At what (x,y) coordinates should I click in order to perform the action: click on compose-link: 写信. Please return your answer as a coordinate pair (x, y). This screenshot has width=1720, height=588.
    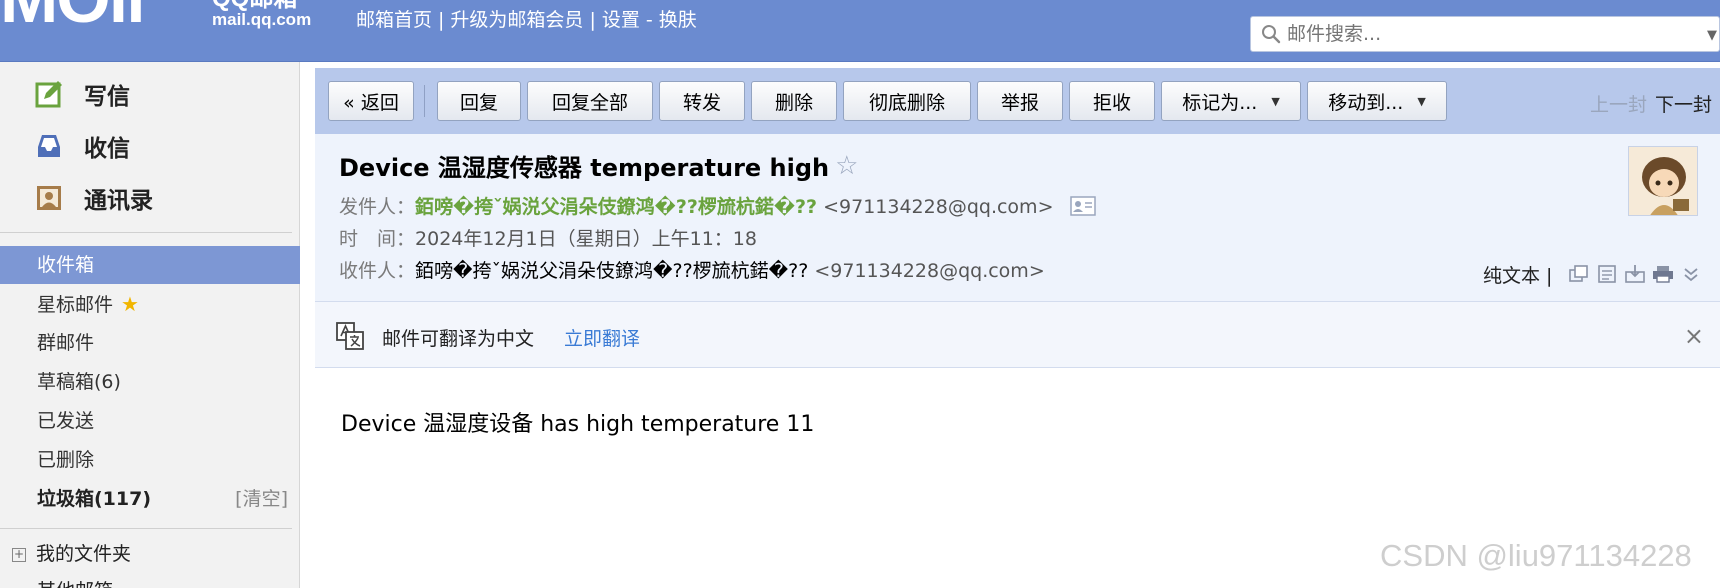
    Looking at the image, I should click on (82, 94).